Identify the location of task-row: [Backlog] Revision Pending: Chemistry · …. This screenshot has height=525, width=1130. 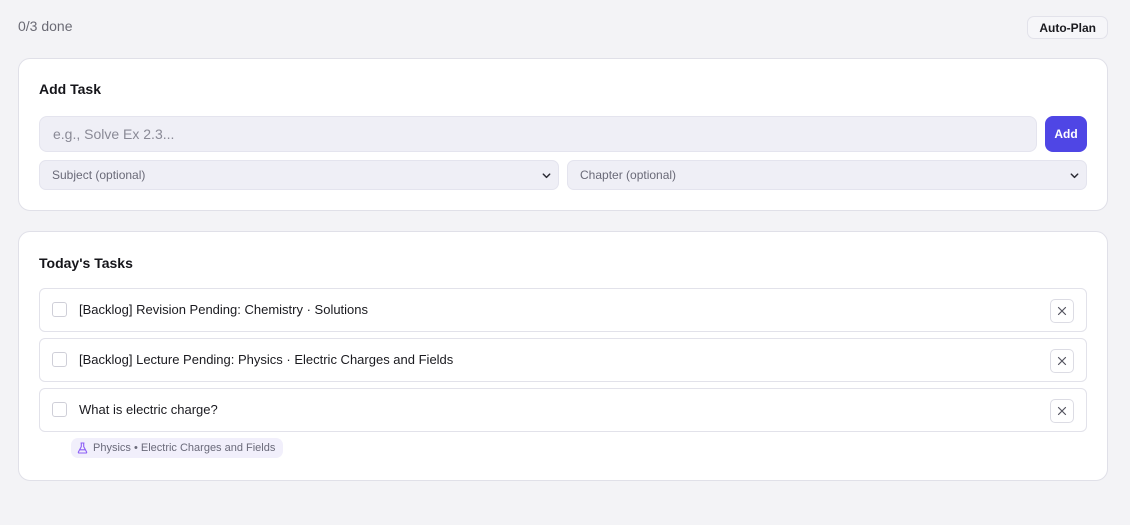
(563, 310).